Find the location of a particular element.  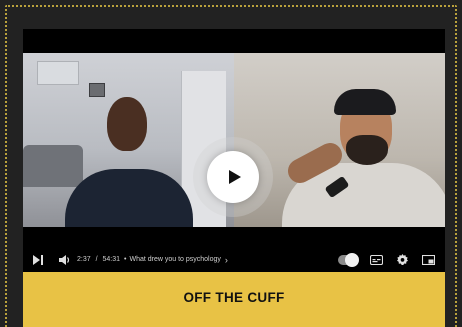

time-current: 2:37 is located at coordinates (84, 259).